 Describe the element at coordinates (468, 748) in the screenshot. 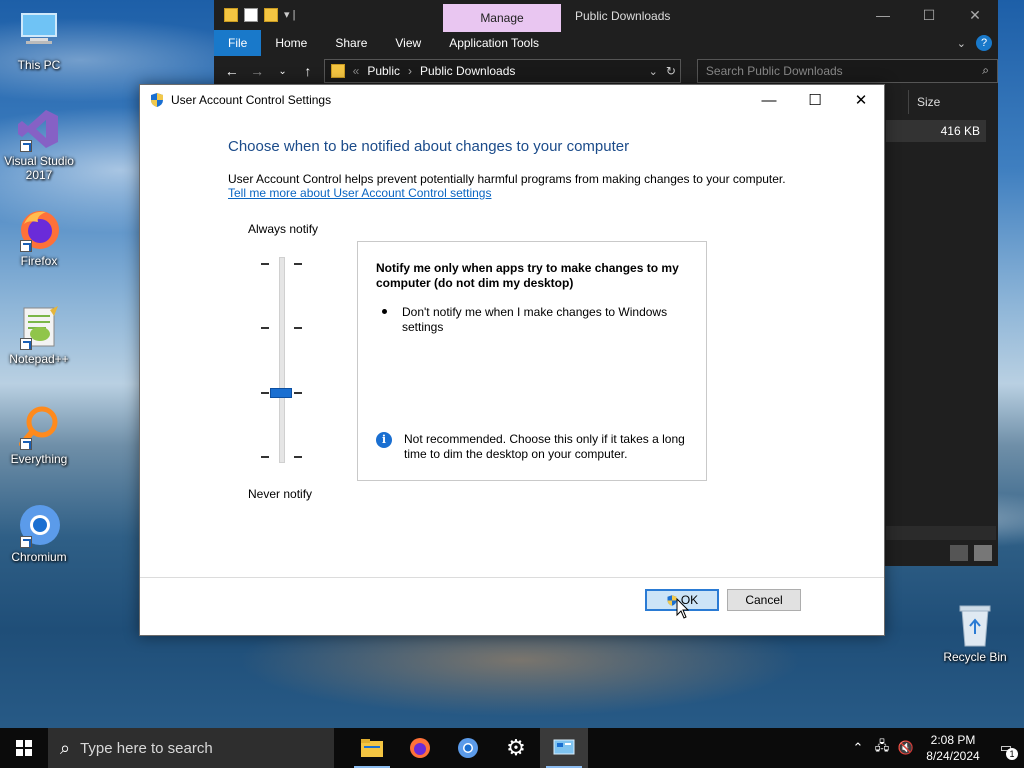

I see `taskbar-app-chromium` at that location.